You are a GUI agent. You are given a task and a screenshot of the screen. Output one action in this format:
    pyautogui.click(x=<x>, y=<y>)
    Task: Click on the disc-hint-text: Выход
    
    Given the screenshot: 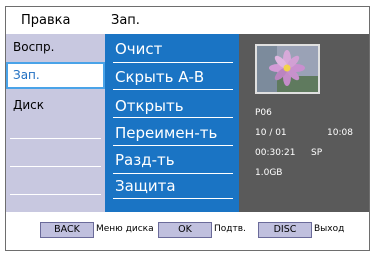 What is the action you would take?
    pyautogui.click(x=329, y=229)
    